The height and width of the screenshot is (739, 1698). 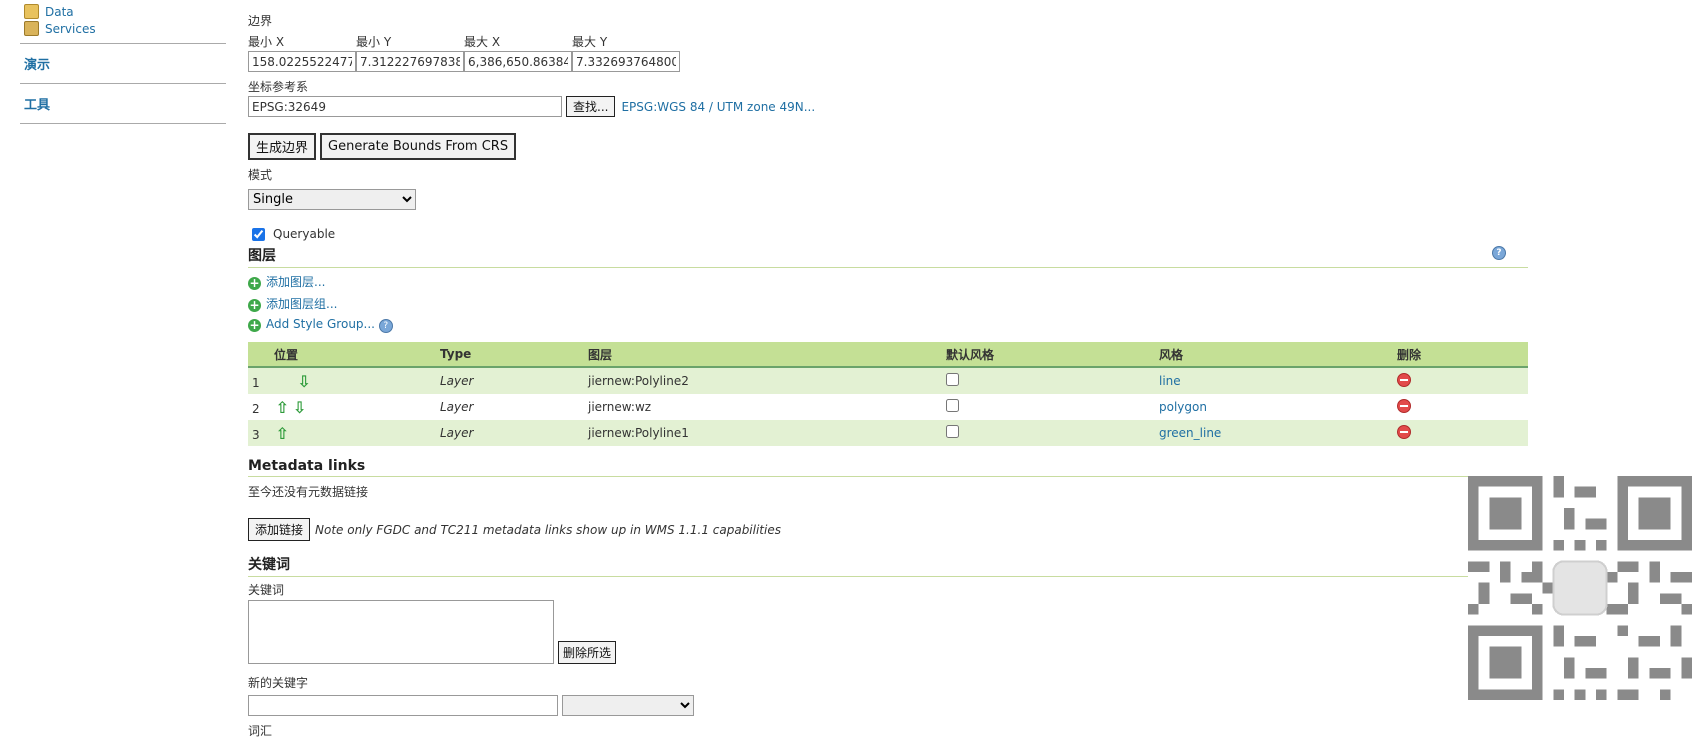 What do you see at coordinates (1274, 355) in the screenshot?
I see `column-header-style: 风格` at bounding box center [1274, 355].